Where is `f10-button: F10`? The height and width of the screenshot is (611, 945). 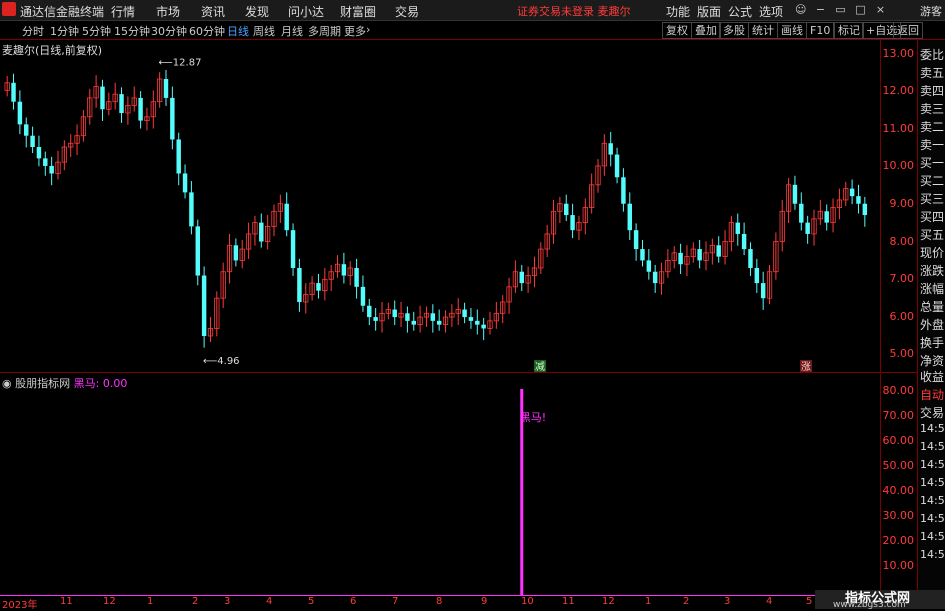
f10-button: F10 is located at coordinates (820, 30).